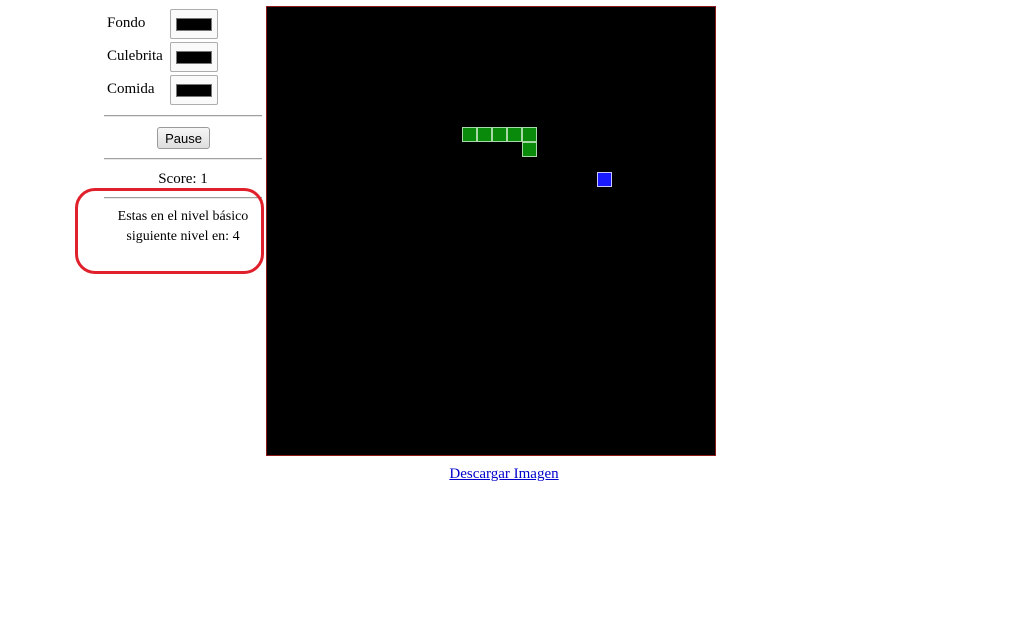  Describe the element at coordinates (604, 179) in the screenshot. I see `food-item` at that location.